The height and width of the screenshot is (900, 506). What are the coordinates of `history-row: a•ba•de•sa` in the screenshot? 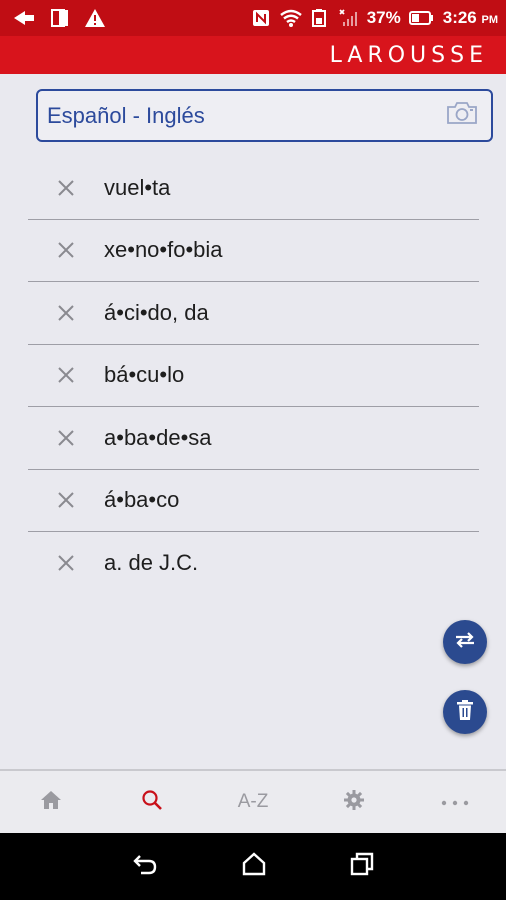 It's located at (253, 438).